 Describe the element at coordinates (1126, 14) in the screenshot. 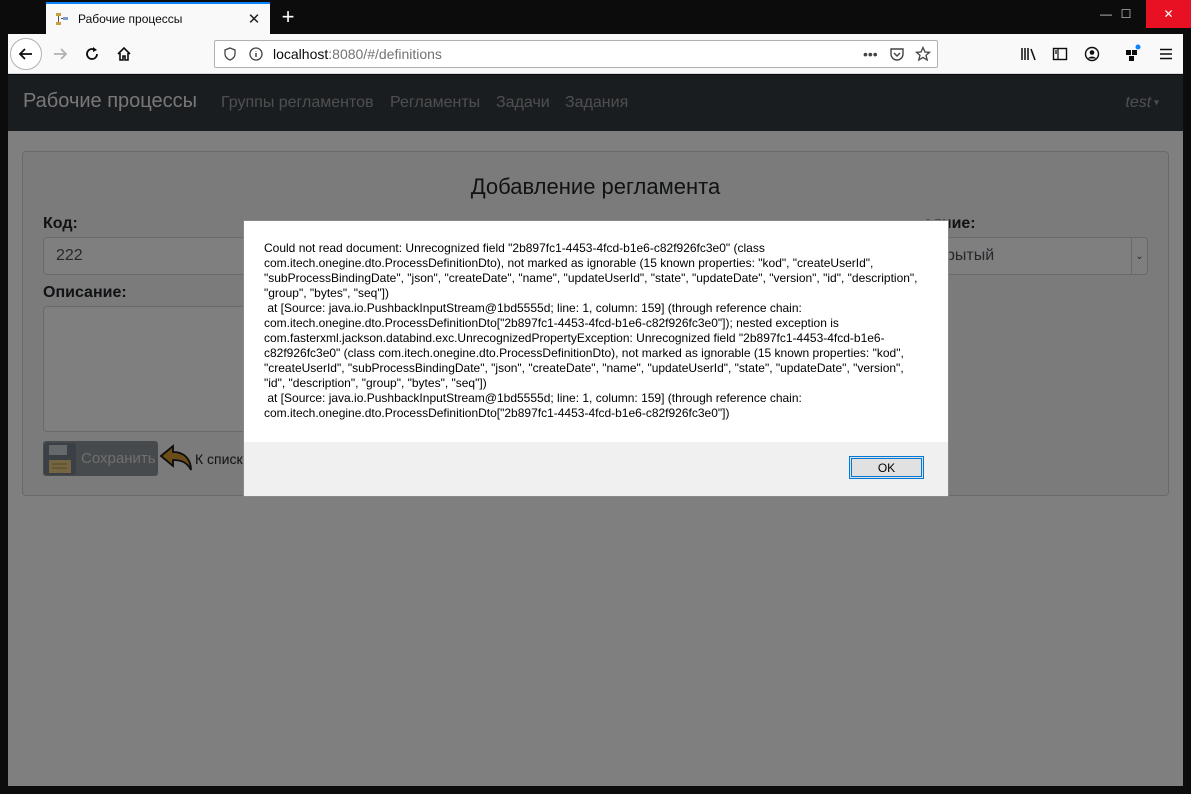

I see `maximize-icon: ☐` at that location.